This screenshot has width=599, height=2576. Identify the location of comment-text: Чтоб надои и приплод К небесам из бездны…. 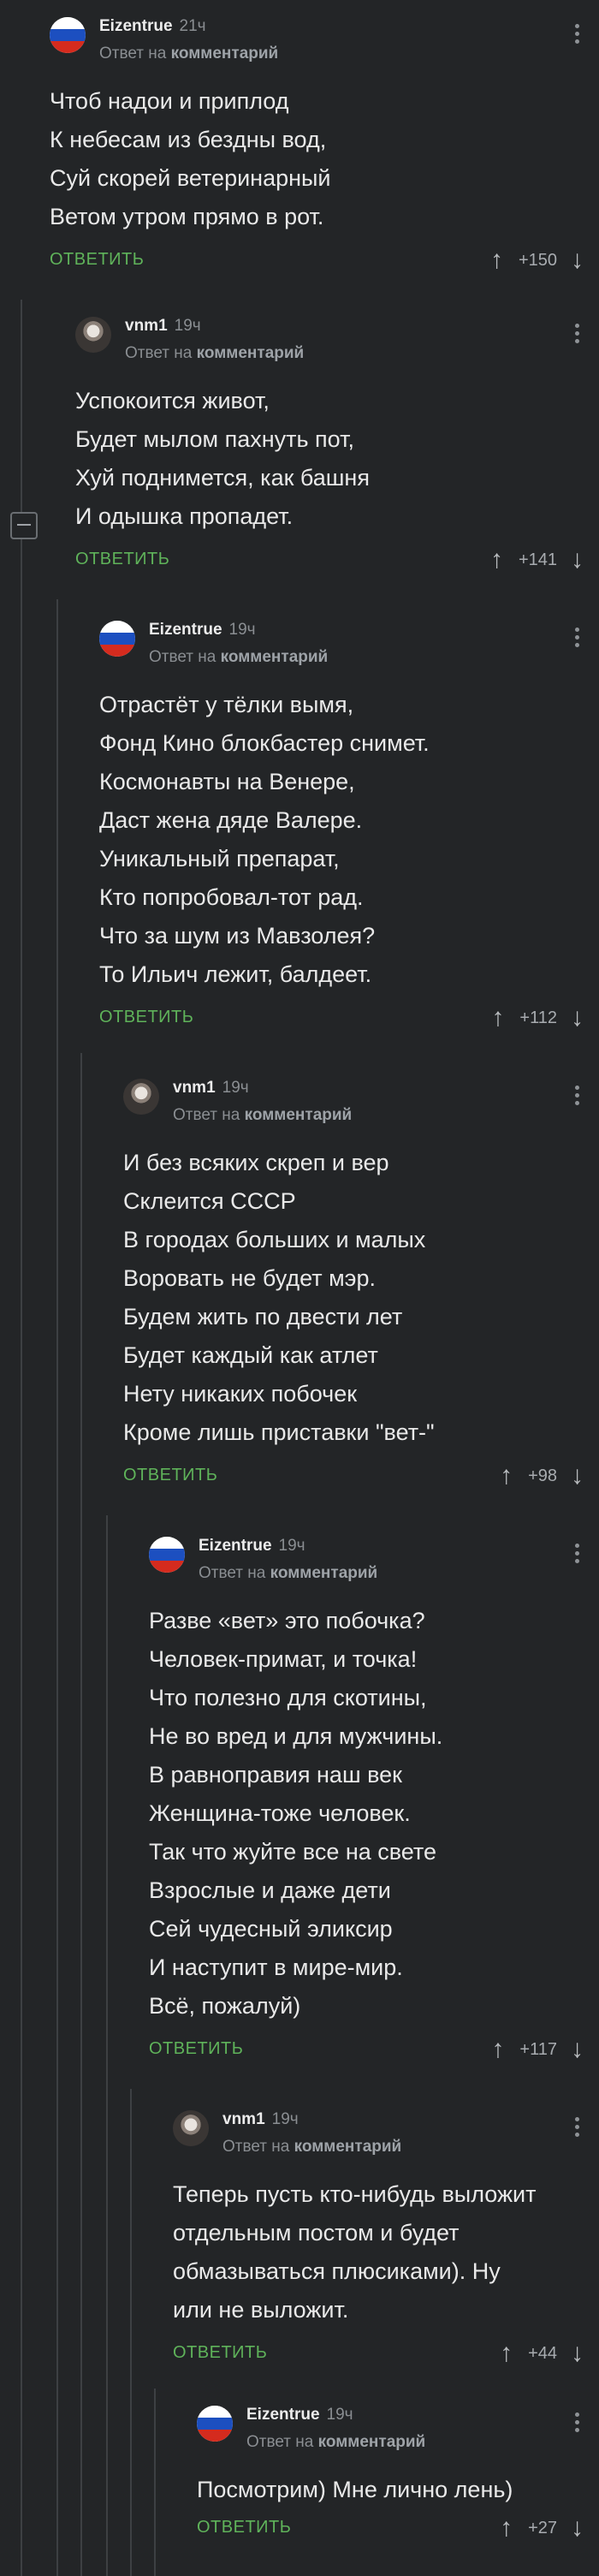
(190, 158).